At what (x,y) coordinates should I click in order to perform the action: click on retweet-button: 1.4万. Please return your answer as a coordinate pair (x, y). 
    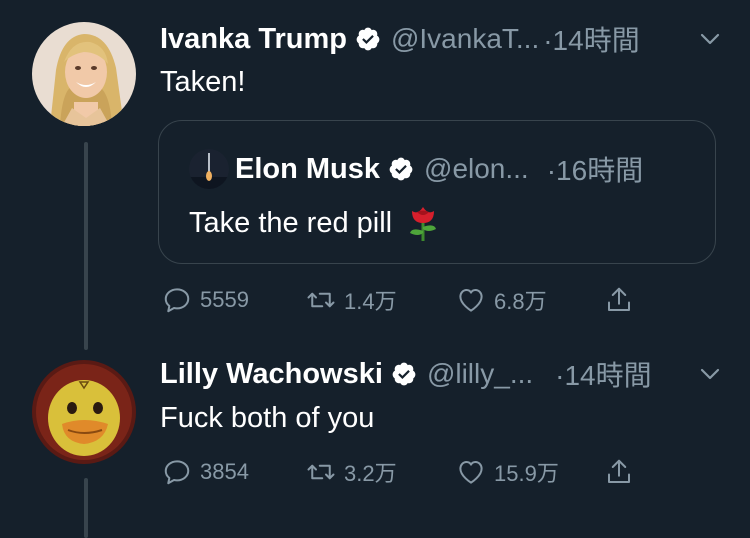
    Looking at the image, I should click on (351, 300).